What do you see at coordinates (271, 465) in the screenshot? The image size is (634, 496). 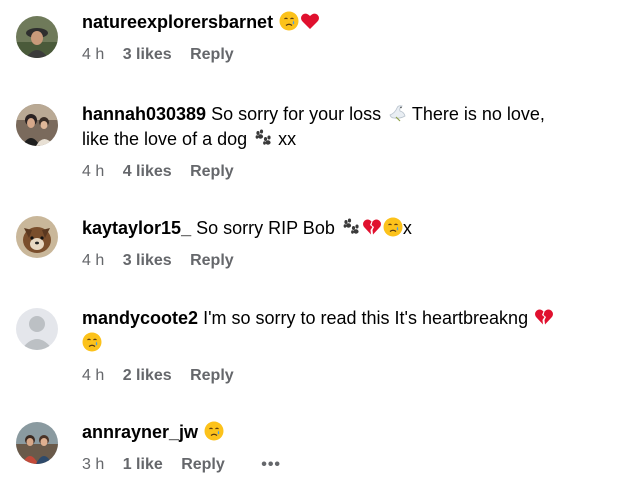 I see `more-options-icon: •••` at bounding box center [271, 465].